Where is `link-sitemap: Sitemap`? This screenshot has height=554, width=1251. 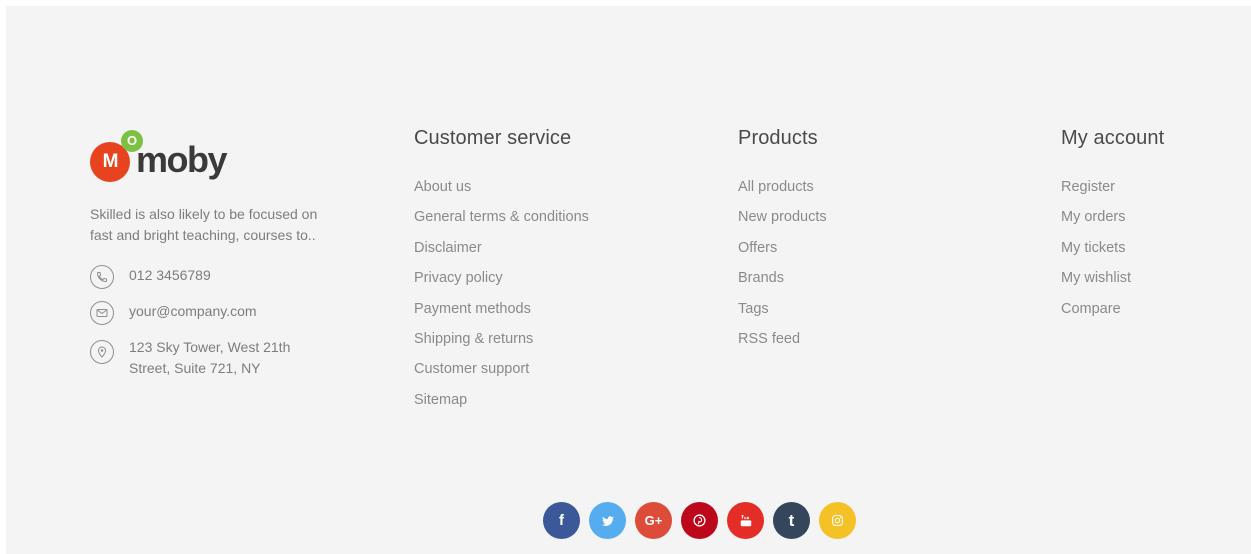 link-sitemap: Sitemap is located at coordinates (544, 406).